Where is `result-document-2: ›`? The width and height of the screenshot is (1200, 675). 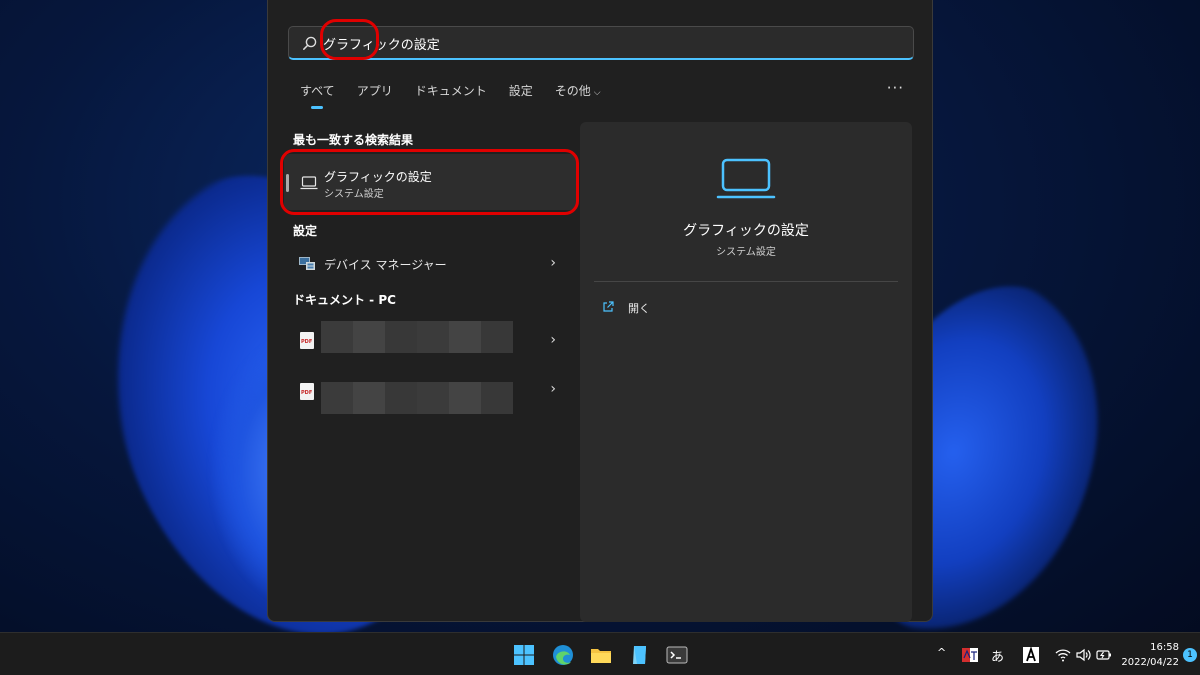 result-document-2: › is located at coordinates (430, 392).